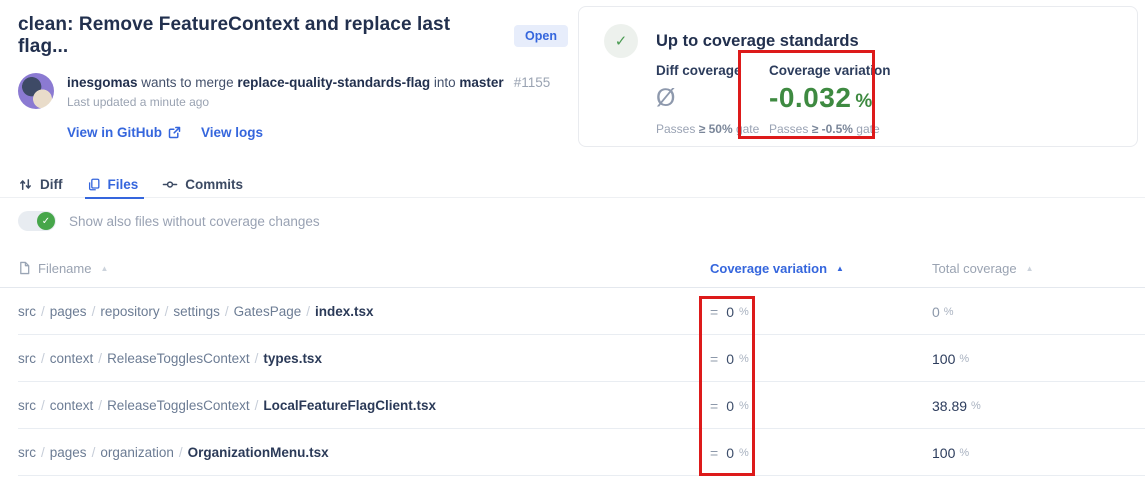  I want to click on path-segment: GatesPage, so click(267, 311).